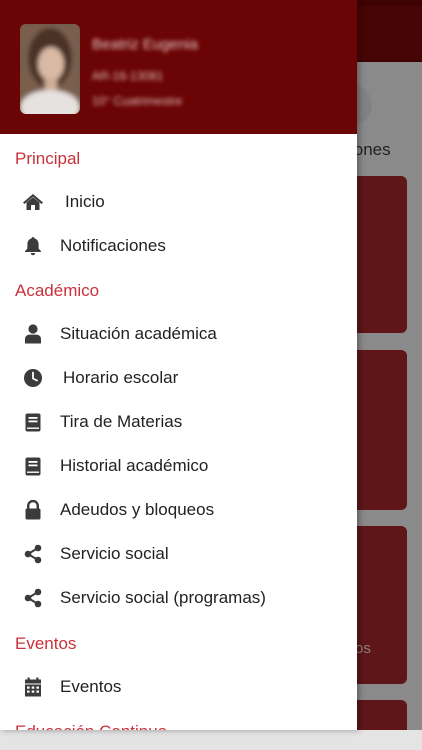 The width and height of the screenshot is (422, 750). What do you see at coordinates (121, 377) in the screenshot?
I see `menu-label-horario-escolar: Horario escolar` at bounding box center [121, 377].